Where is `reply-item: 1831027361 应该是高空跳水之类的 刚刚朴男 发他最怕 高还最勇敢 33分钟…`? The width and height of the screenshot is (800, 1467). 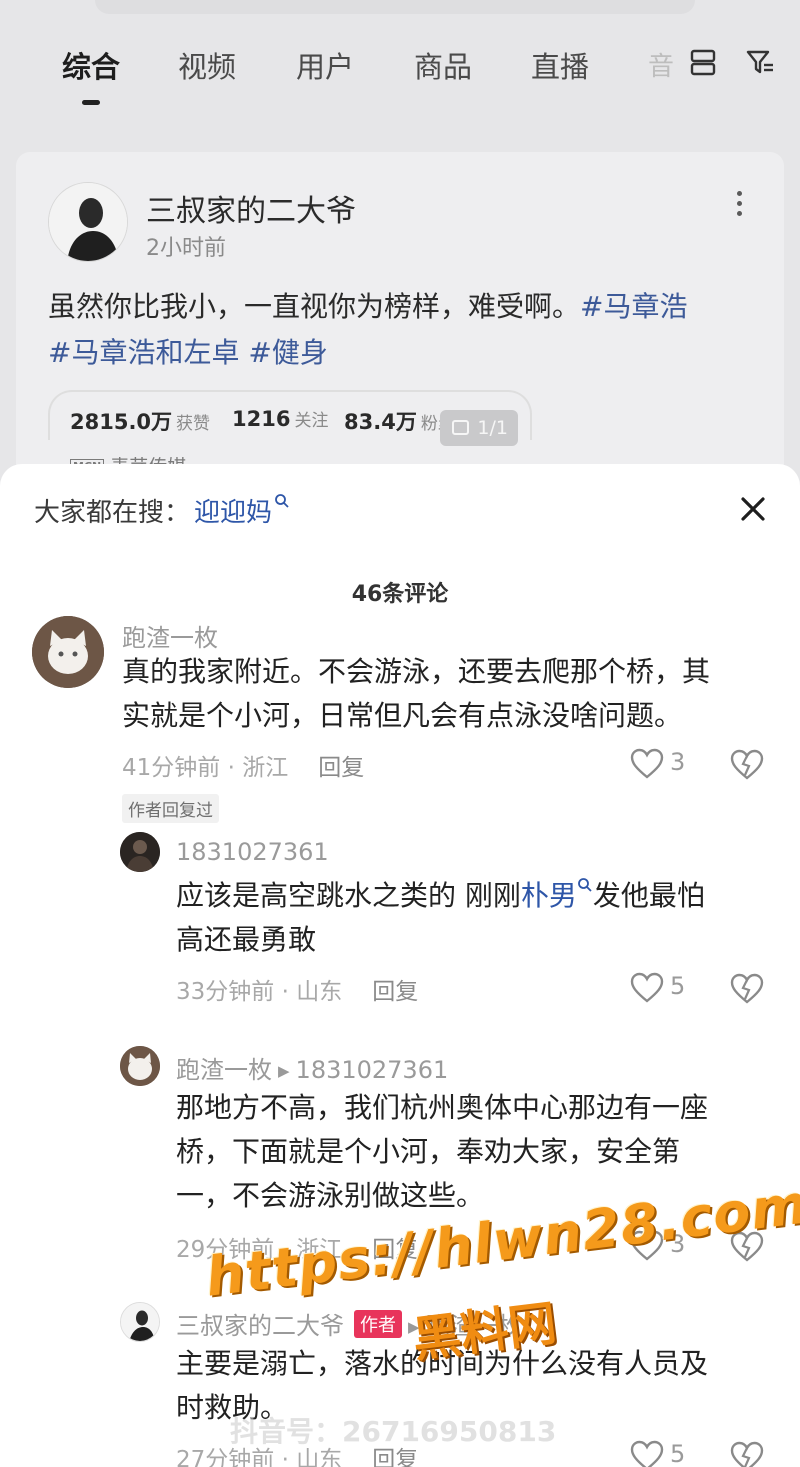
reply-item: 1831027361 应该是高空跳水之类的 刚刚朴男 发他最怕 高还最勇敢 33分钟… is located at coordinates (400, 927).